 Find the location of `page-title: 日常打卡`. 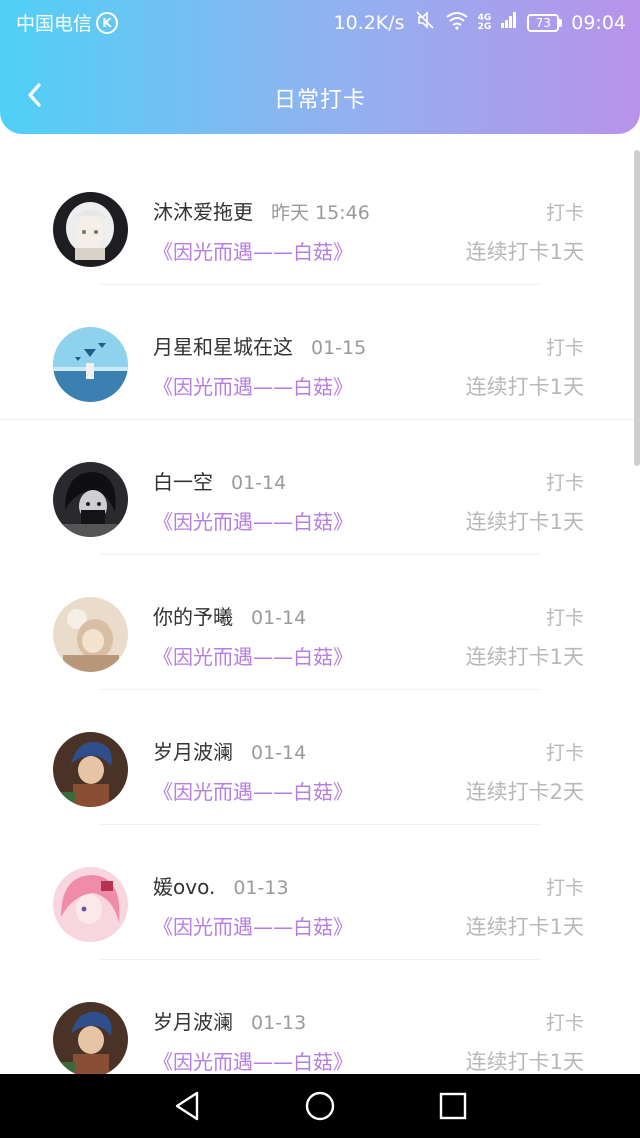

page-title: 日常打卡 is located at coordinates (319, 100).